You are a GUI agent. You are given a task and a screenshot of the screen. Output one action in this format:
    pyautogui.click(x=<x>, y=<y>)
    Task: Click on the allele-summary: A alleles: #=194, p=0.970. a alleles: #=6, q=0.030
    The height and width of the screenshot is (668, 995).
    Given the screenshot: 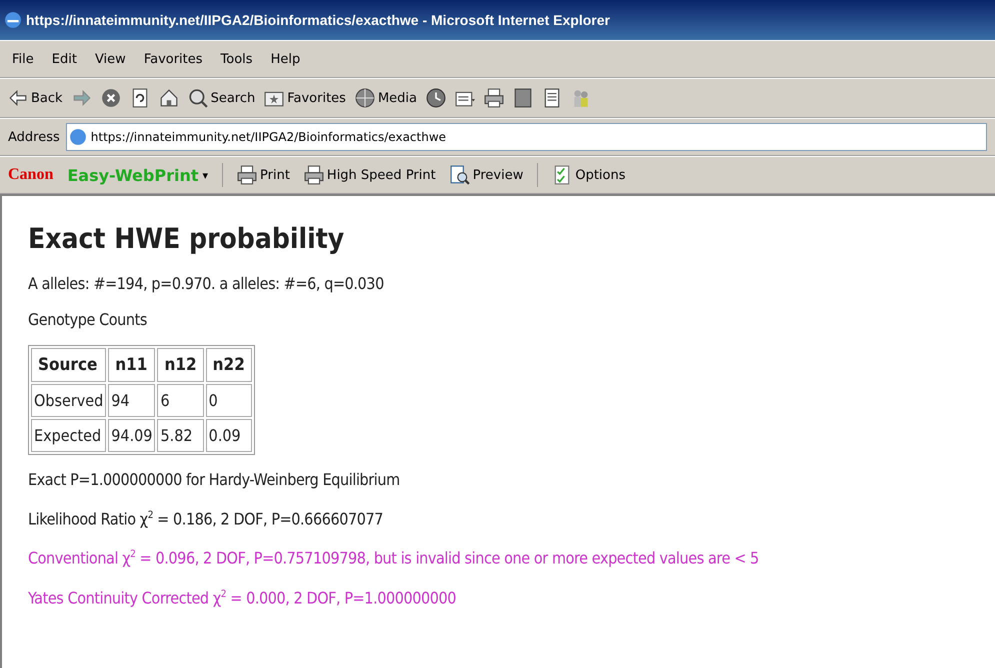 What is the action you would take?
    pyautogui.click(x=206, y=284)
    